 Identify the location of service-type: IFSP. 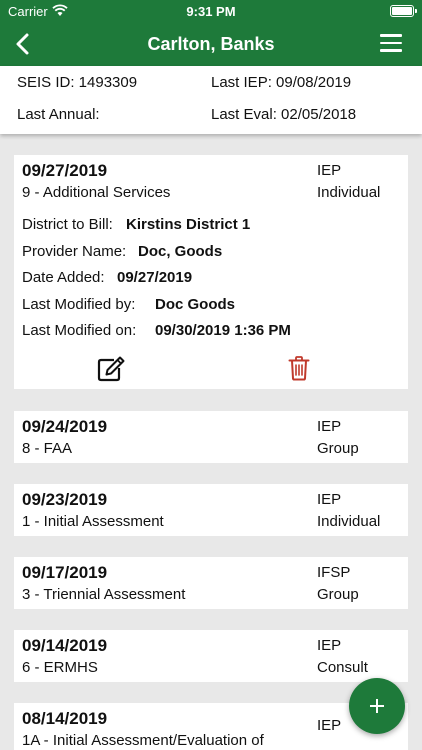
(334, 572).